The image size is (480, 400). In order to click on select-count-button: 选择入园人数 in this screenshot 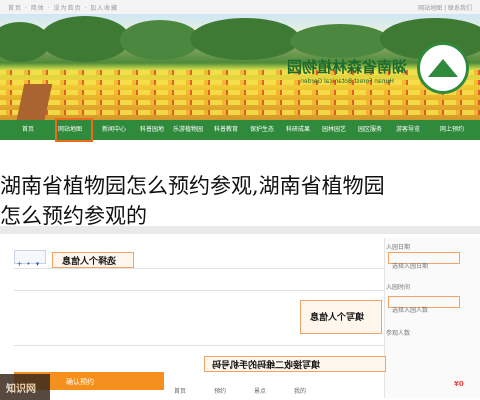, I will do `click(424, 305)`.